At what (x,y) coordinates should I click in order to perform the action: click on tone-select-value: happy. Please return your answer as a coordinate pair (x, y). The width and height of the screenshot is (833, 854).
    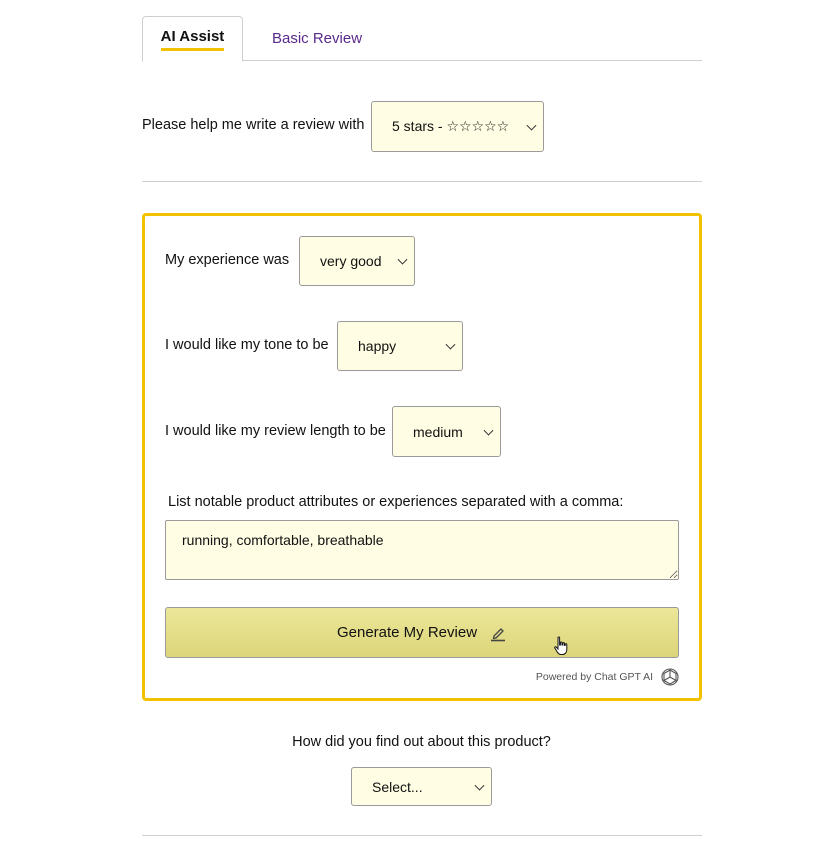
    Looking at the image, I should click on (377, 346).